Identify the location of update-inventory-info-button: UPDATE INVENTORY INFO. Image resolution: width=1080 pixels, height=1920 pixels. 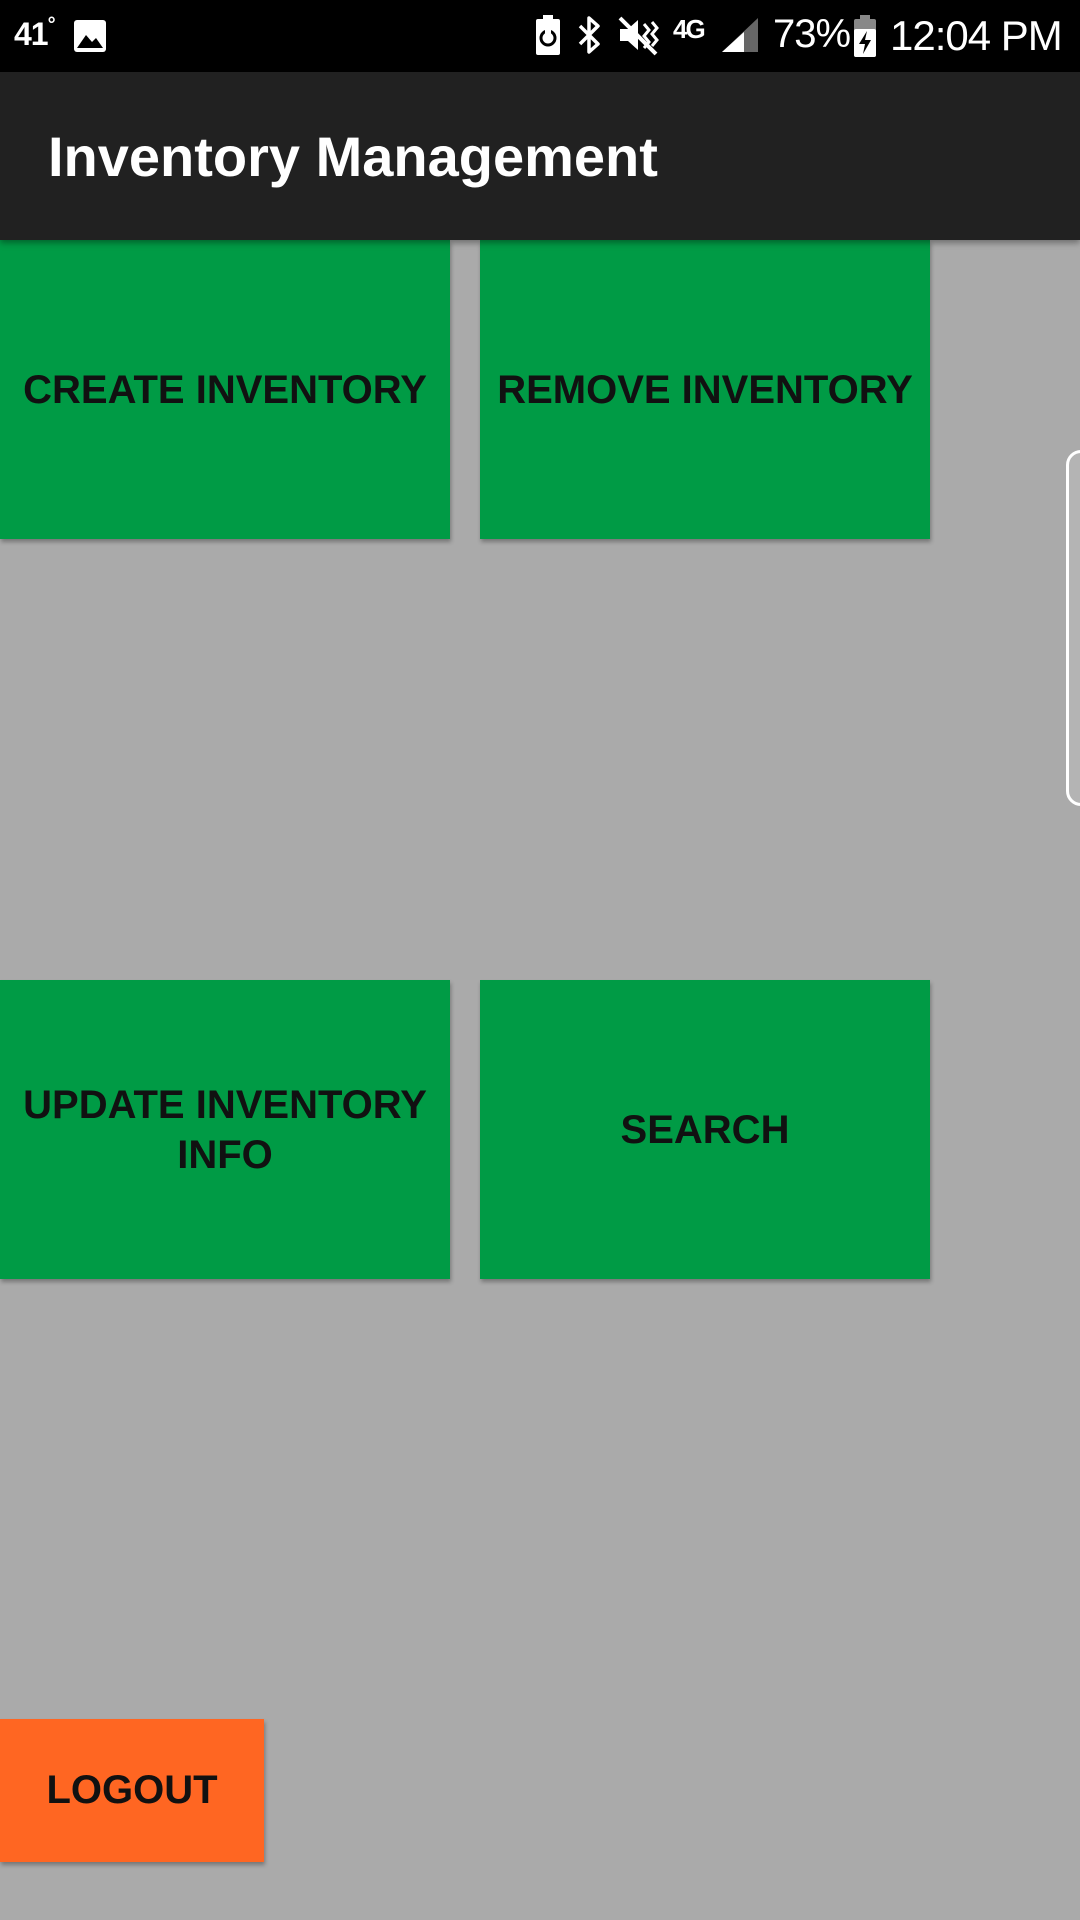
(225, 1129).